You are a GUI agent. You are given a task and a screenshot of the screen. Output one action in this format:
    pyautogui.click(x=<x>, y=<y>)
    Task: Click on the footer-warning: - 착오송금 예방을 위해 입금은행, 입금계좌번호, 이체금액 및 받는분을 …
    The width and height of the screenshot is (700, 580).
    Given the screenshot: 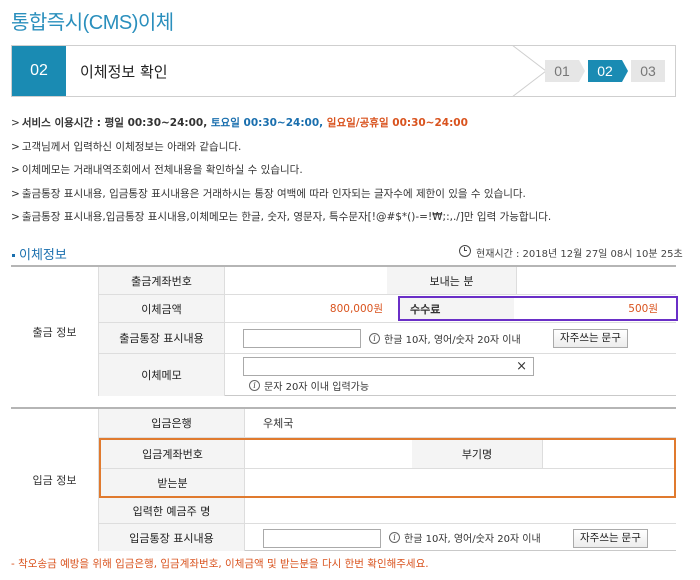 What is the action you would take?
    pyautogui.click(x=220, y=564)
    